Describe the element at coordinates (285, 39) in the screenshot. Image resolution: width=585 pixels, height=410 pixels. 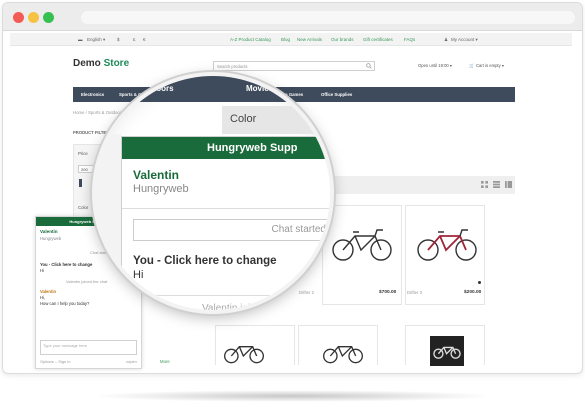
I see `link-blog: Blog` at that location.